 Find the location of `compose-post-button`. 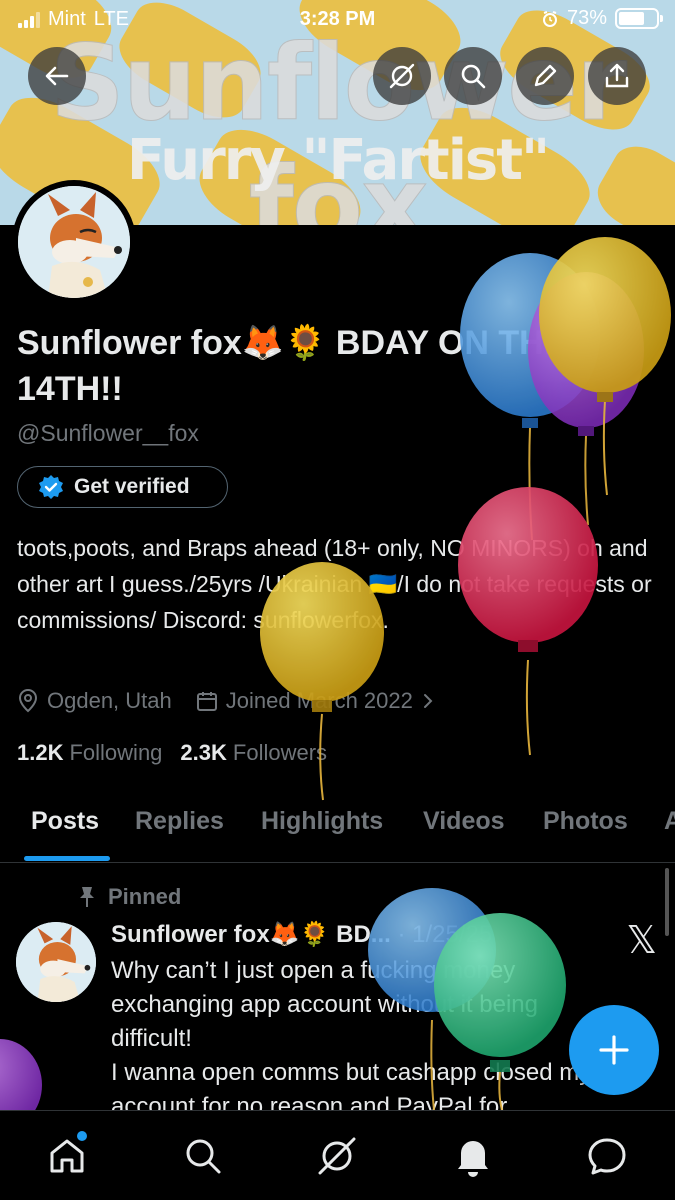

compose-post-button is located at coordinates (614, 1050).